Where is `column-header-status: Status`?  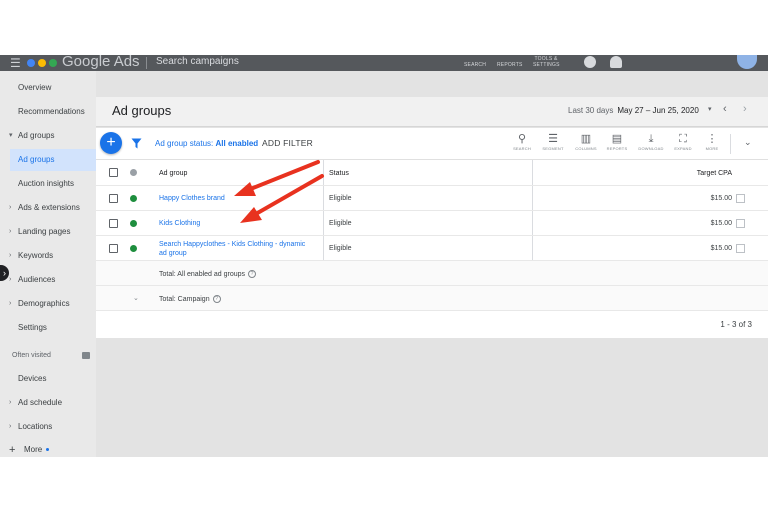 column-header-status: Status is located at coordinates (339, 173).